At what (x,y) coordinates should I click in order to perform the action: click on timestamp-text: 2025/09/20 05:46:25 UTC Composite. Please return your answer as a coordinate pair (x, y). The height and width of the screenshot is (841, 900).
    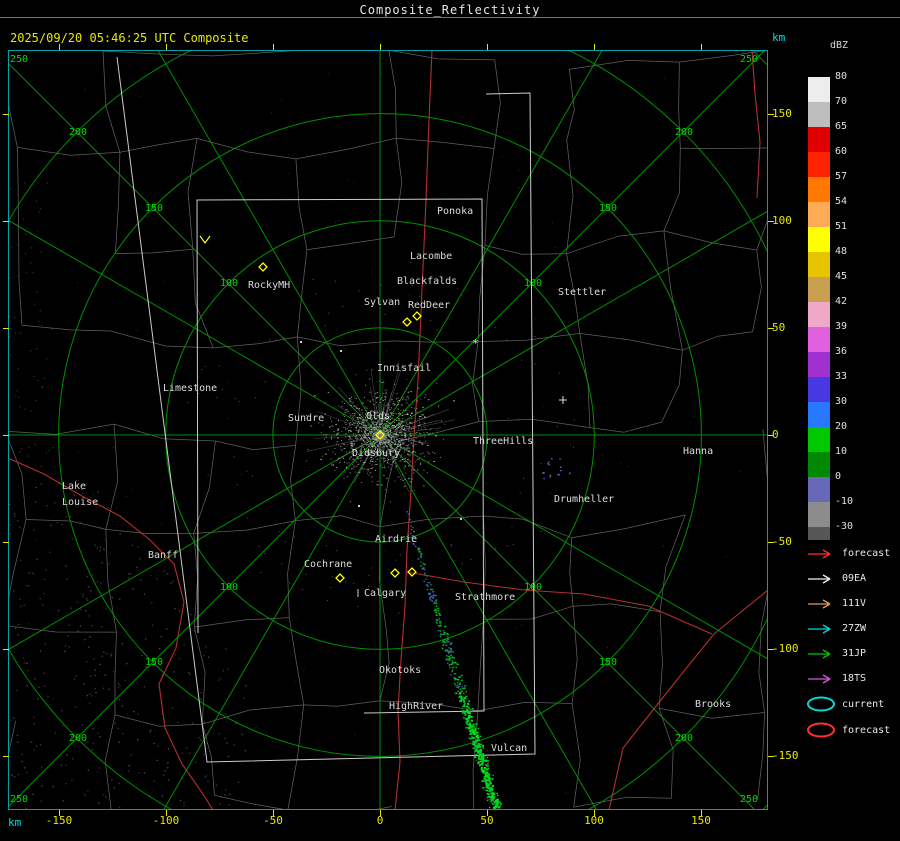
    Looking at the image, I should click on (129, 38).